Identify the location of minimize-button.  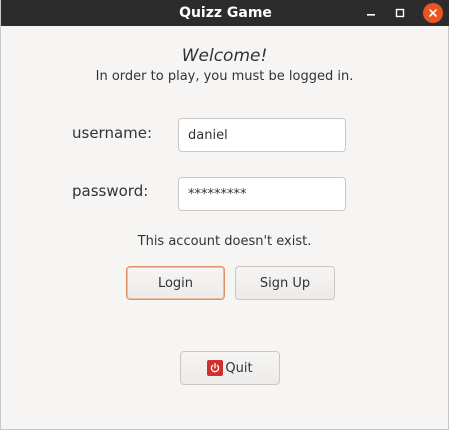
(371, 13).